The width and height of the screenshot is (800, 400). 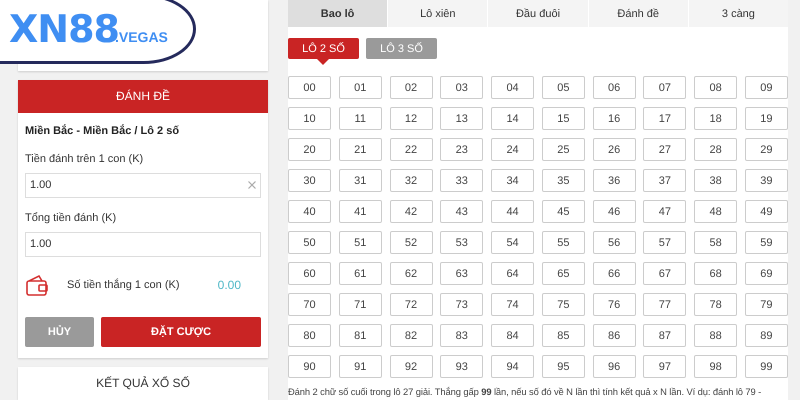 I want to click on input-field: 1.00, so click(x=143, y=185).